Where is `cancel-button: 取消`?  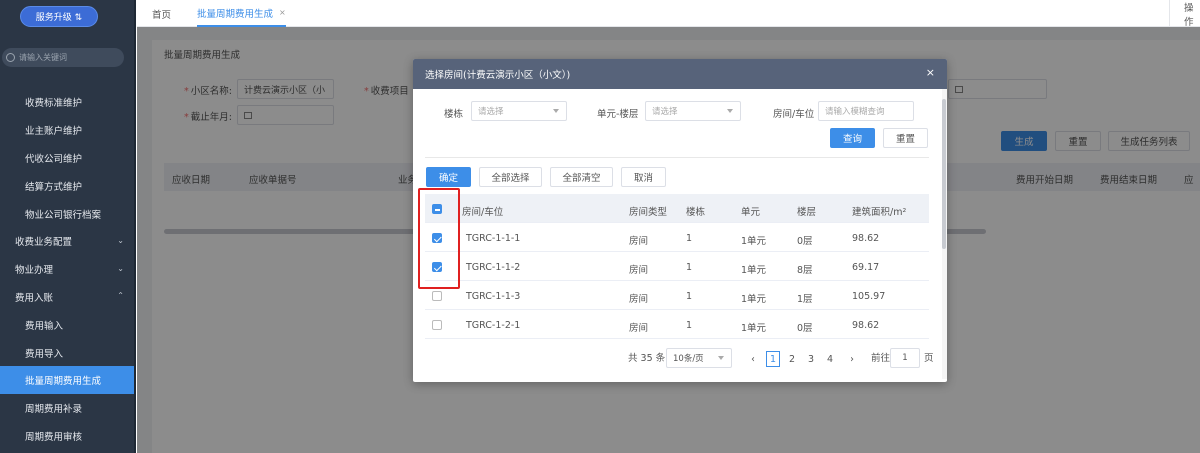
cancel-button: 取消 is located at coordinates (643, 177).